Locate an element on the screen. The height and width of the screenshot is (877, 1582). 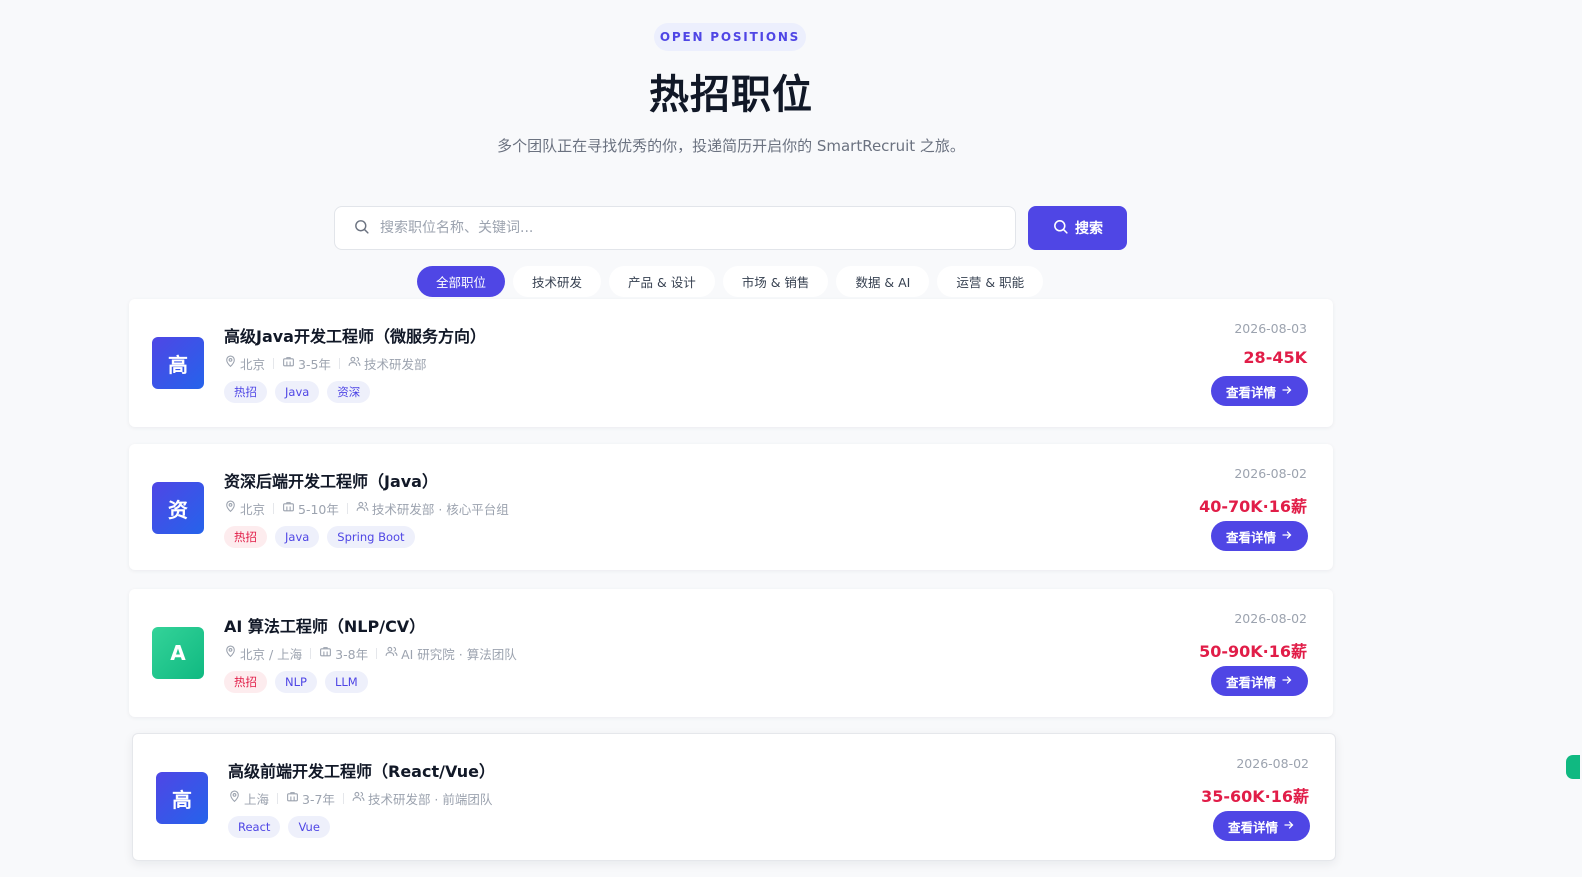
job-date: 2026-08-03 is located at coordinates (1270, 328).